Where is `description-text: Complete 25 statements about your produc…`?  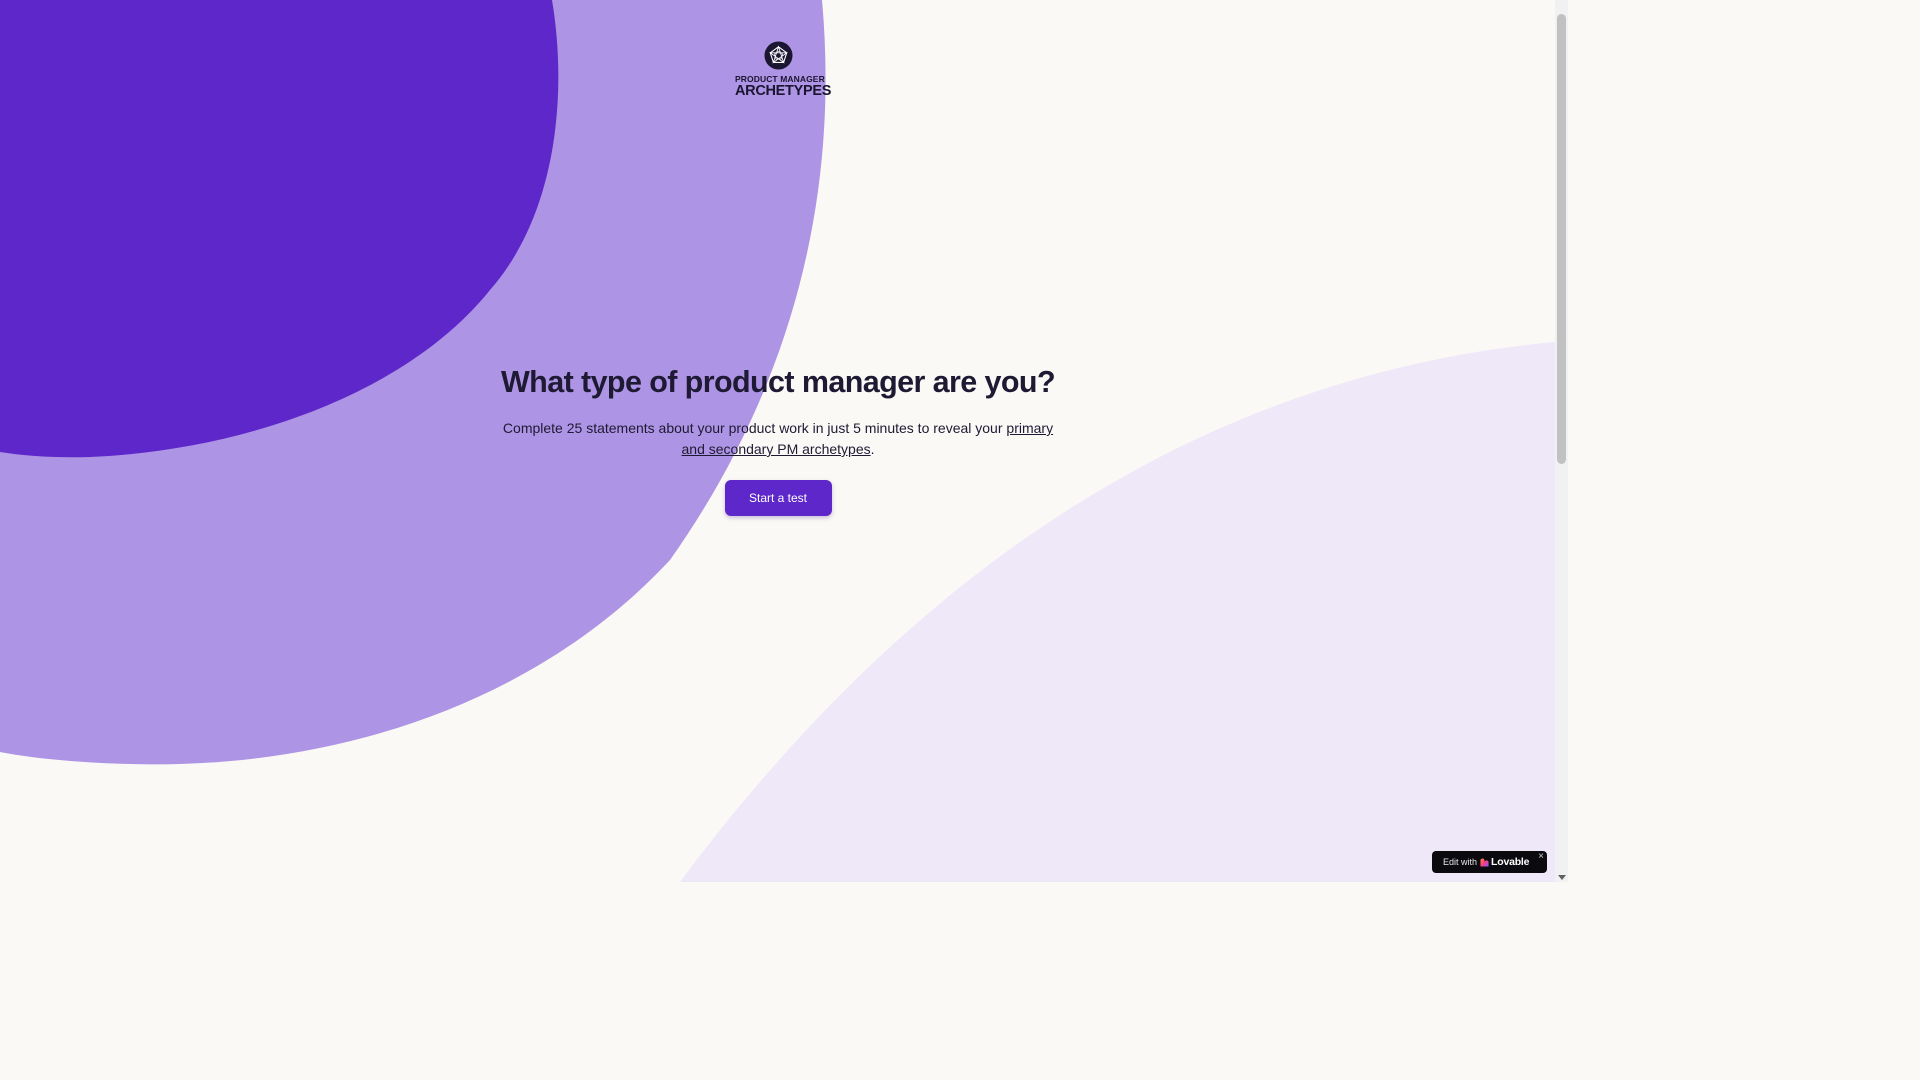 description-text: Complete 25 statements about your produc… is located at coordinates (754, 428).